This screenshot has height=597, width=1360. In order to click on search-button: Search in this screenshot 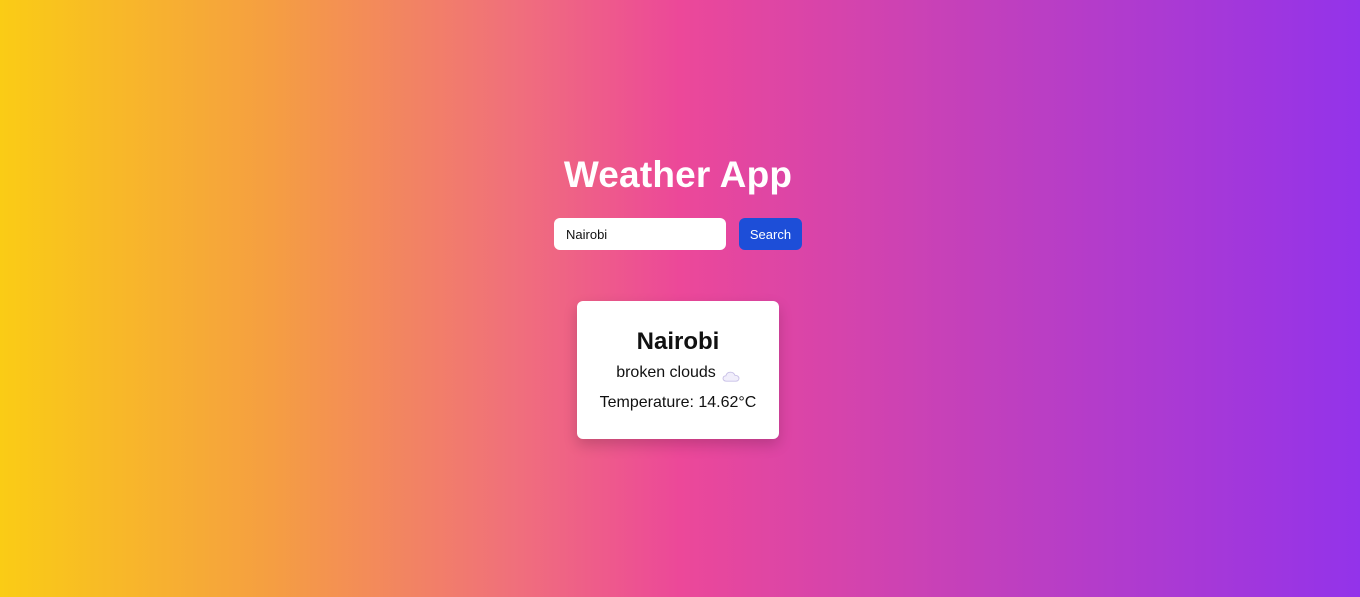, I will do `click(770, 234)`.